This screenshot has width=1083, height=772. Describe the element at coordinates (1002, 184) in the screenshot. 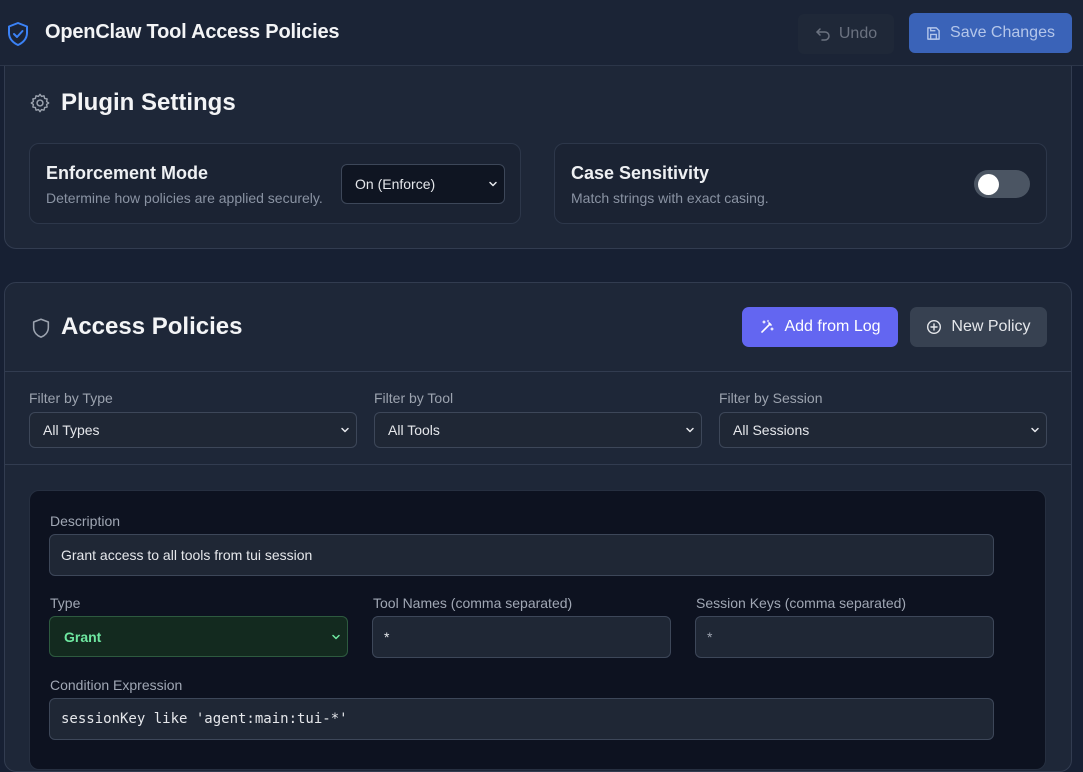

I see `case-sensitivity-toggle` at that location.